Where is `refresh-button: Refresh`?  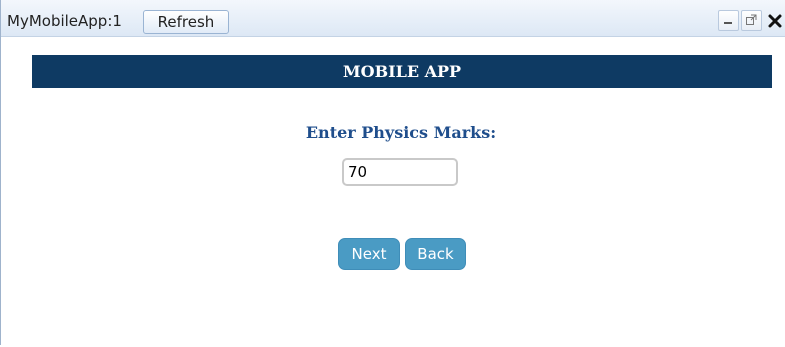 refresh-button: Refresh is located at coordinates (186, 22).